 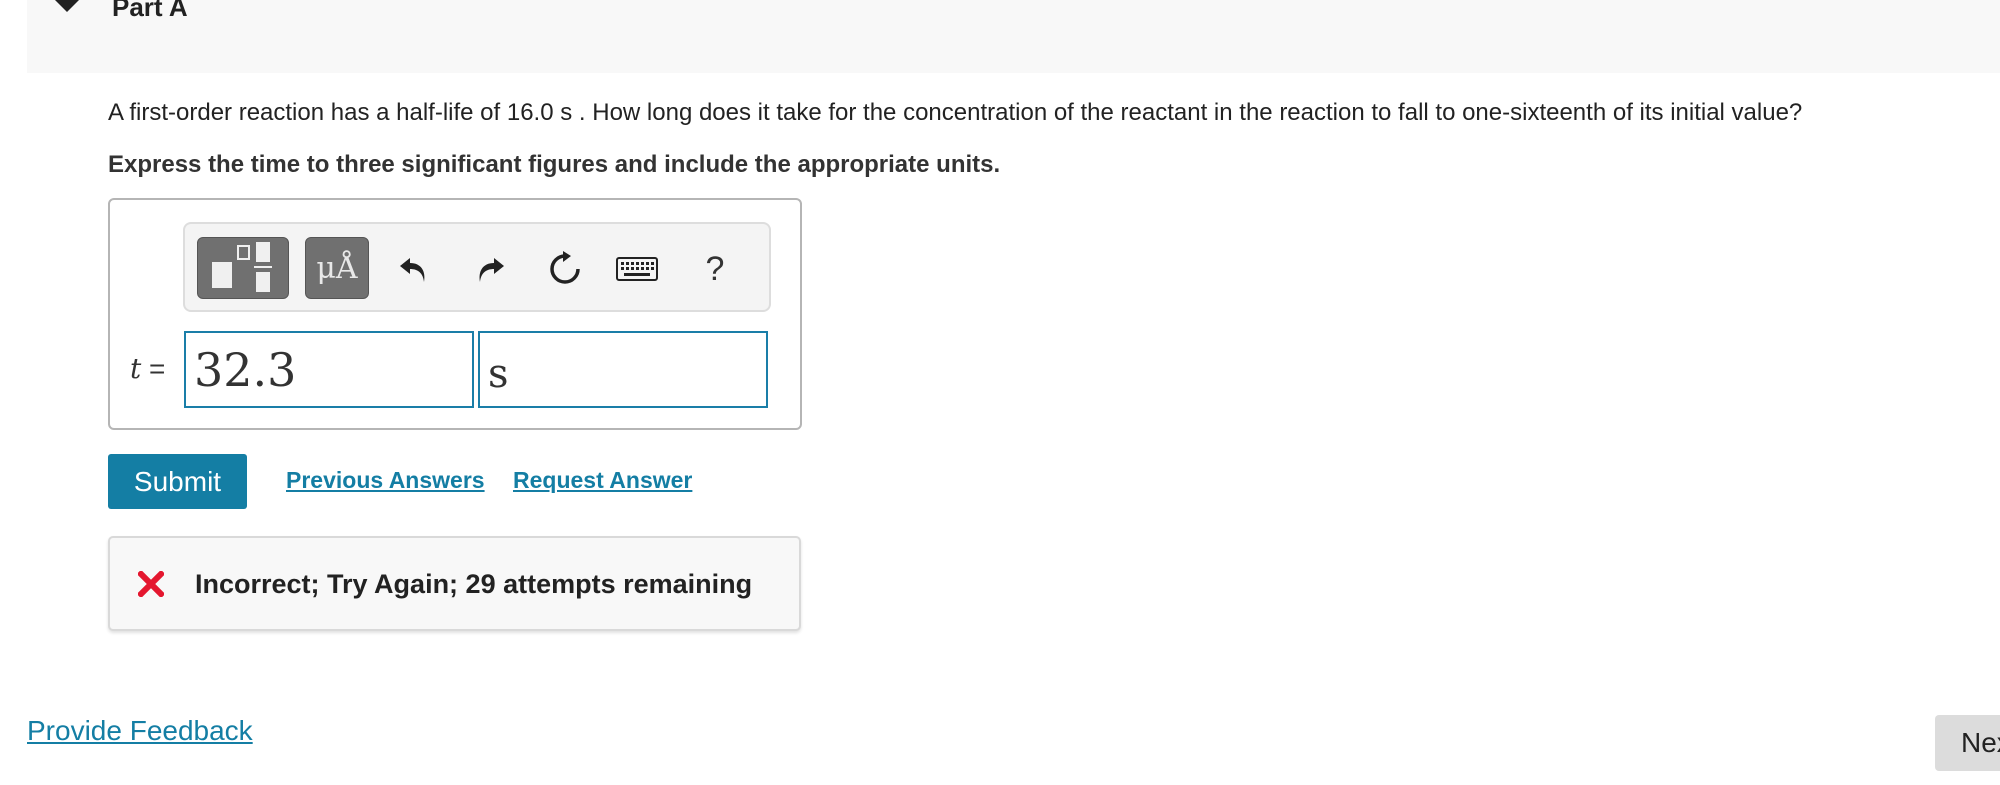 I want to click on redo-icon, so click(x=491, y=269).